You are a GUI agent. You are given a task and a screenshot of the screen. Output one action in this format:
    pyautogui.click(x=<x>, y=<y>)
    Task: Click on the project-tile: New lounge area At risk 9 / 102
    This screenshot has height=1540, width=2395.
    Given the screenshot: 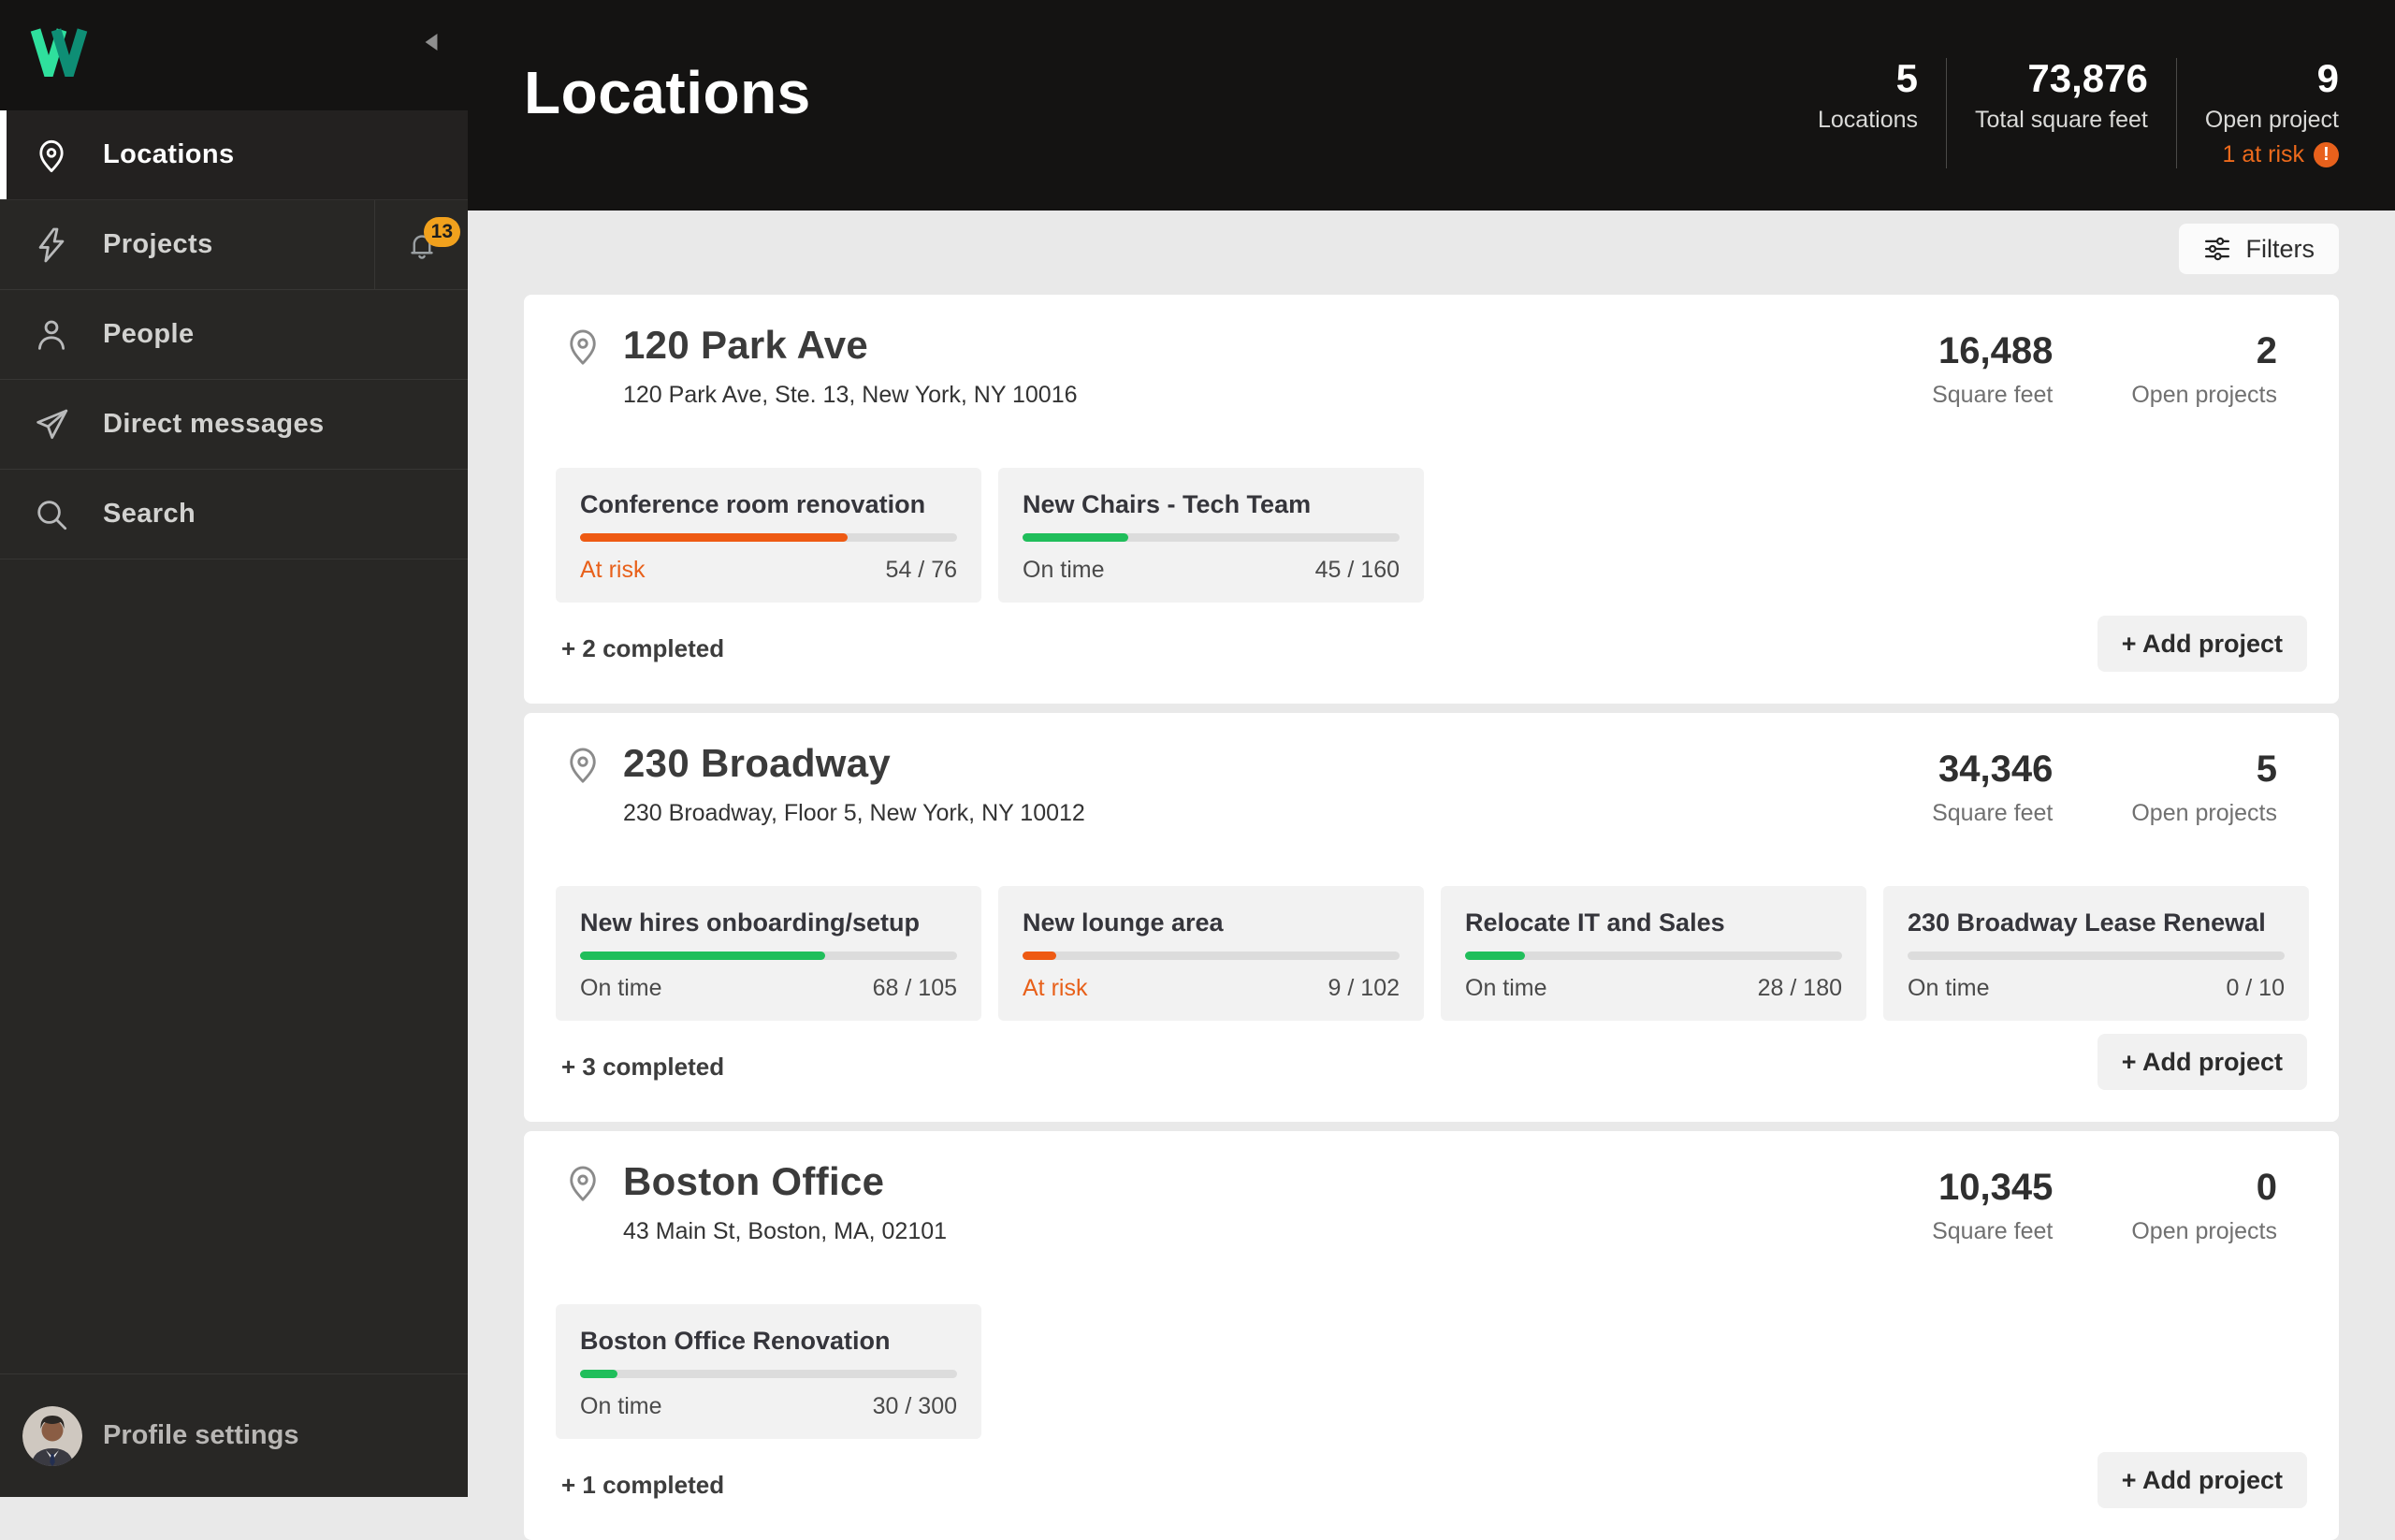 What is the action you would take?
    pyautogui.click(x=1211, y=954)
    